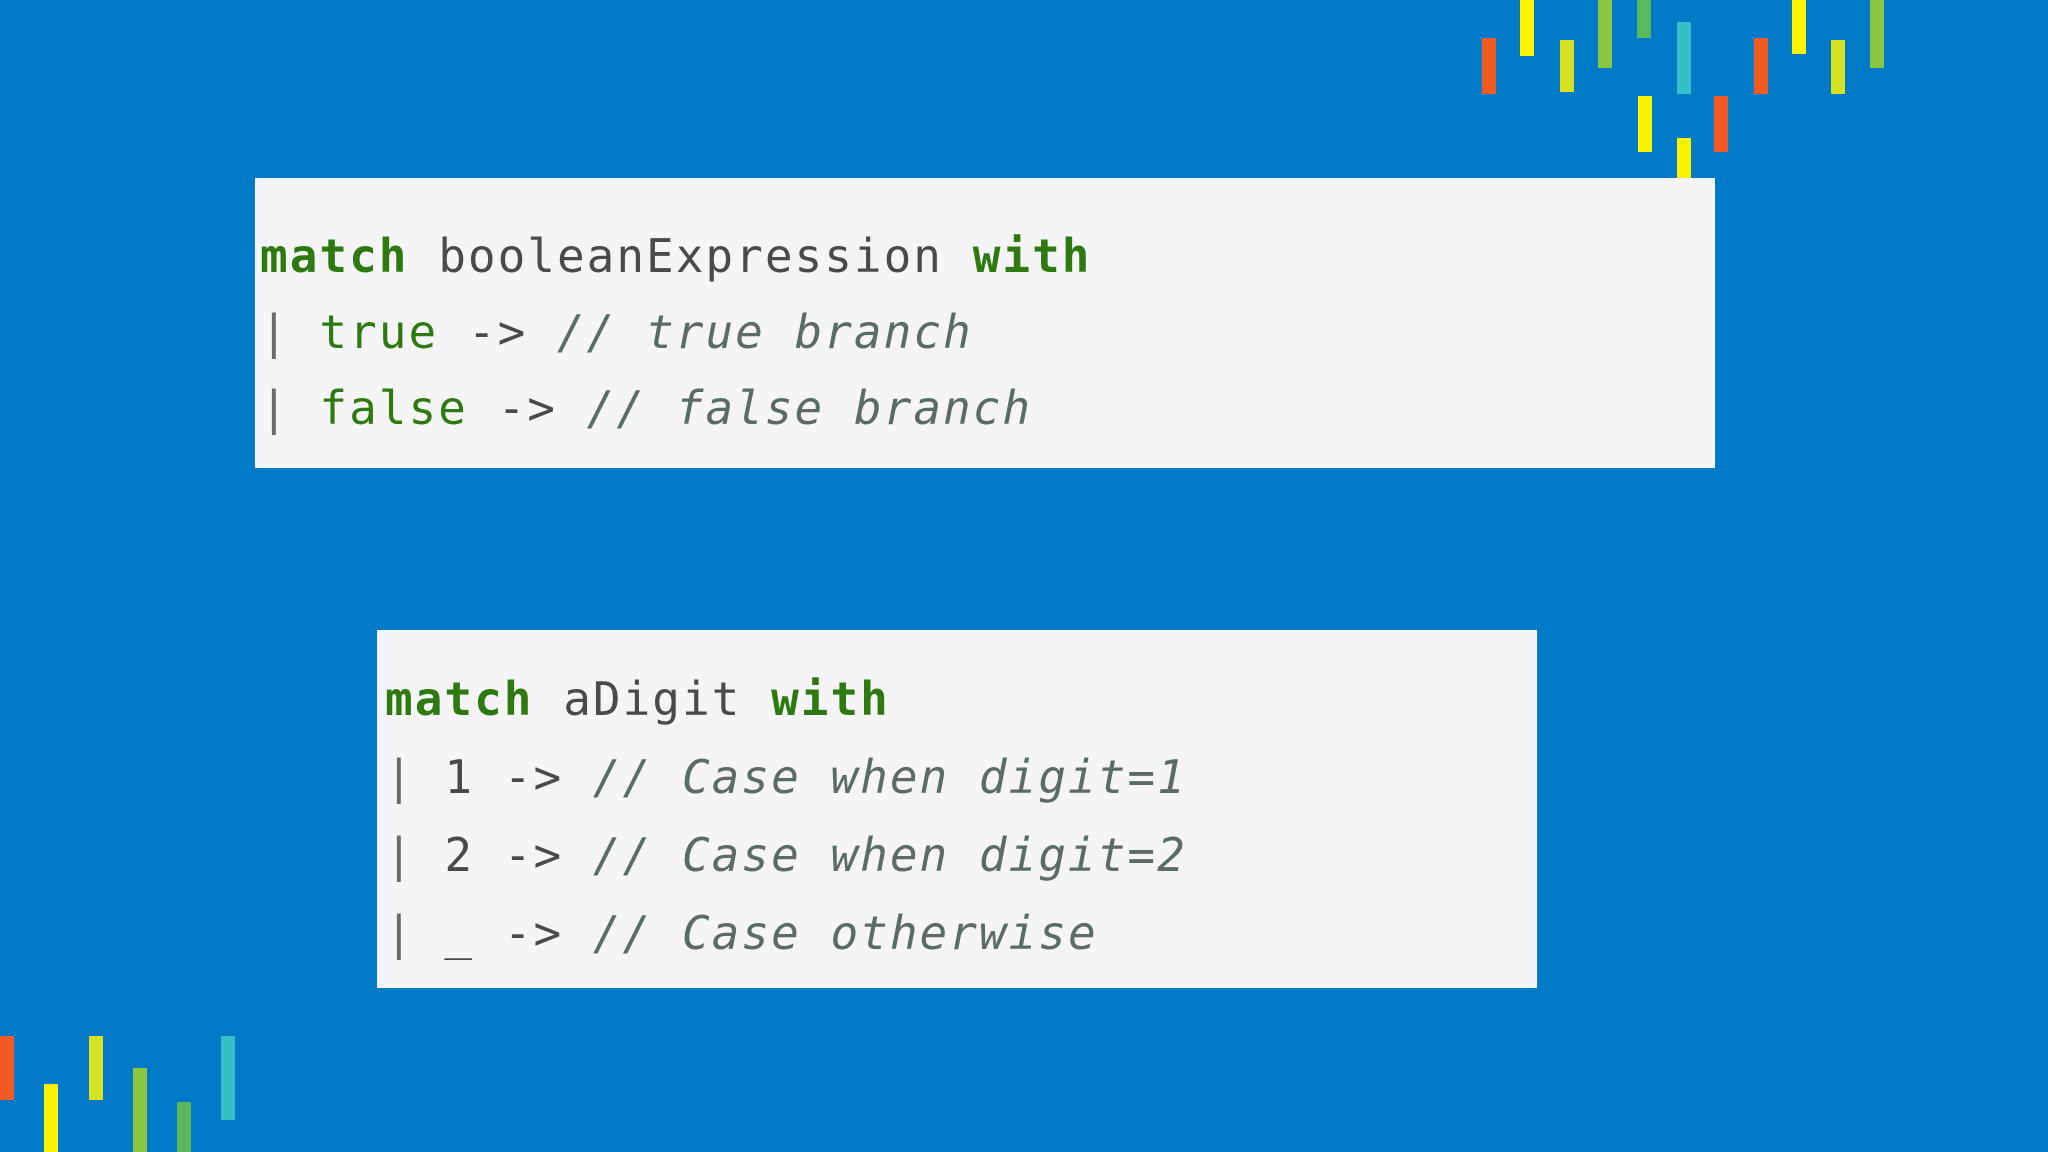 The width and height of the screenshot is (2048, 1152). I want to click on code-line: match booleanExpression with, so click(987, 256).